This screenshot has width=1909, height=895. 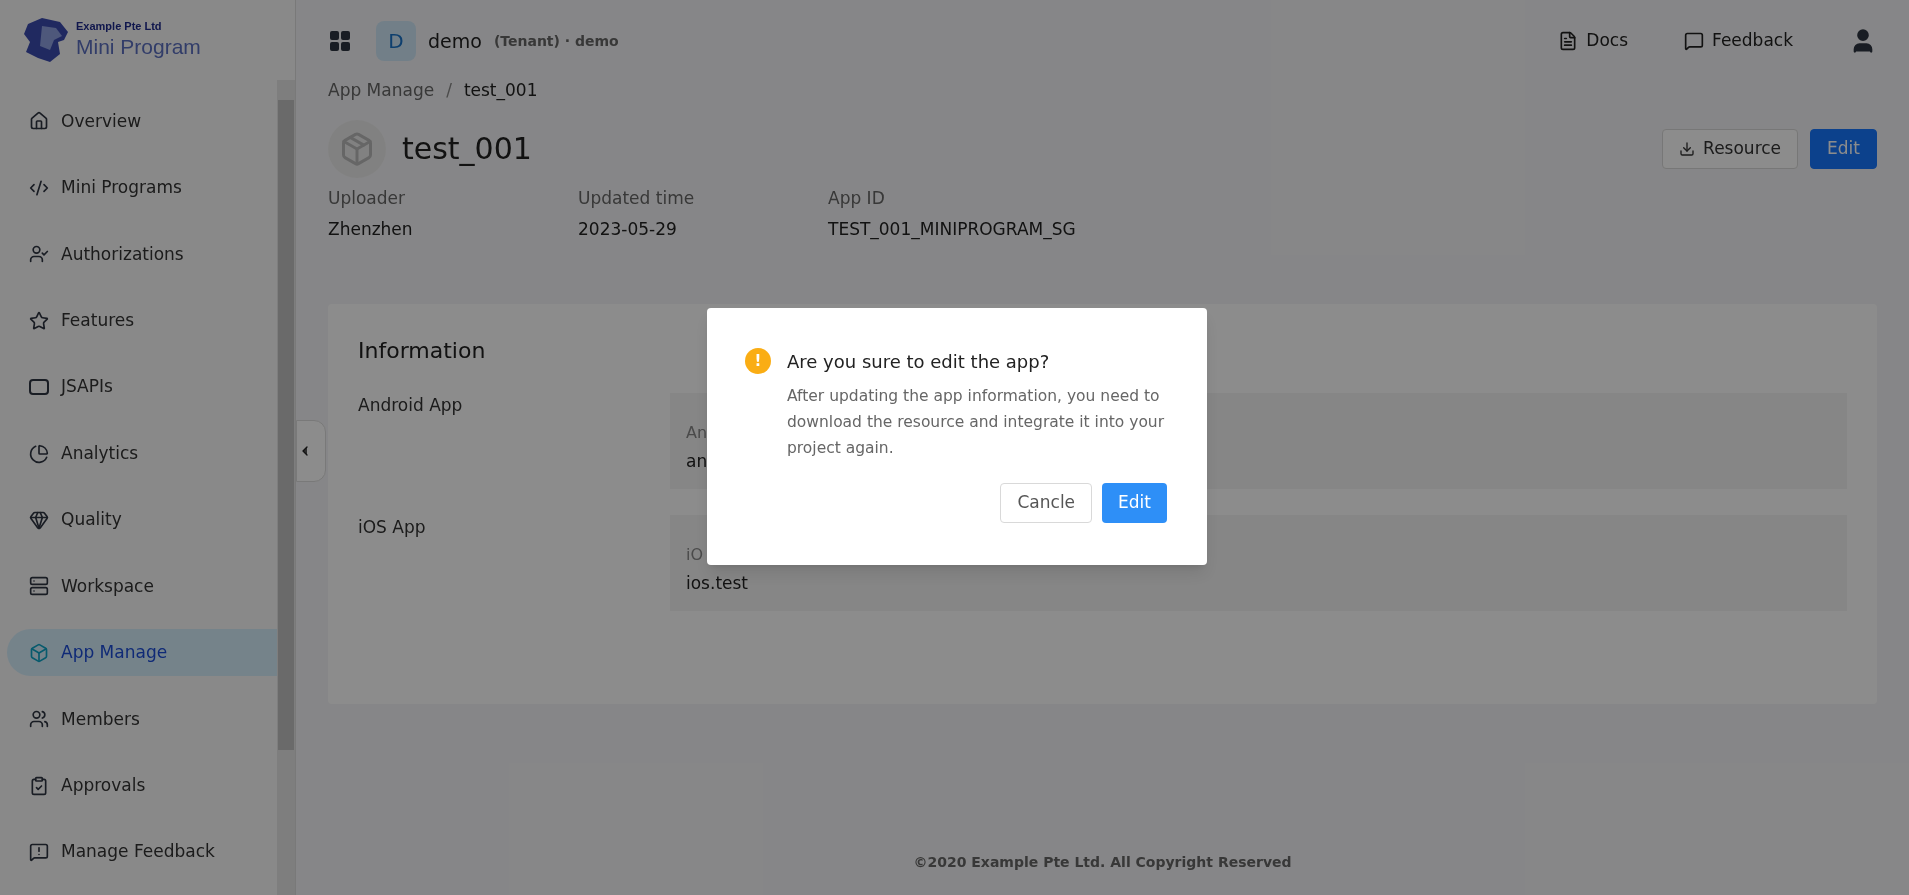 What do you see at coordinates (1102, 862) in the screenshot?
I see `footer-copyright: ©2020 Example Pte Ltd. All Copyright Reserved` at bounding box center [1102, 862].